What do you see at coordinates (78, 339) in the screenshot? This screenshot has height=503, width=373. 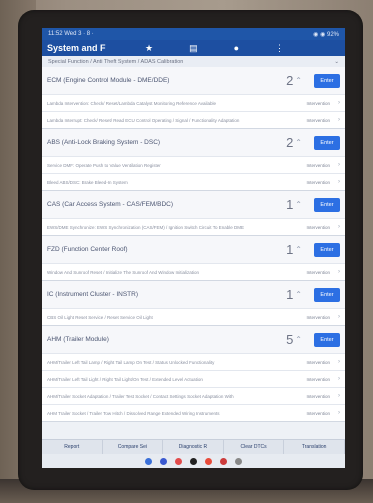 I see `module-name: AHM (Trailer Module)` at bounding box center [78, 339].